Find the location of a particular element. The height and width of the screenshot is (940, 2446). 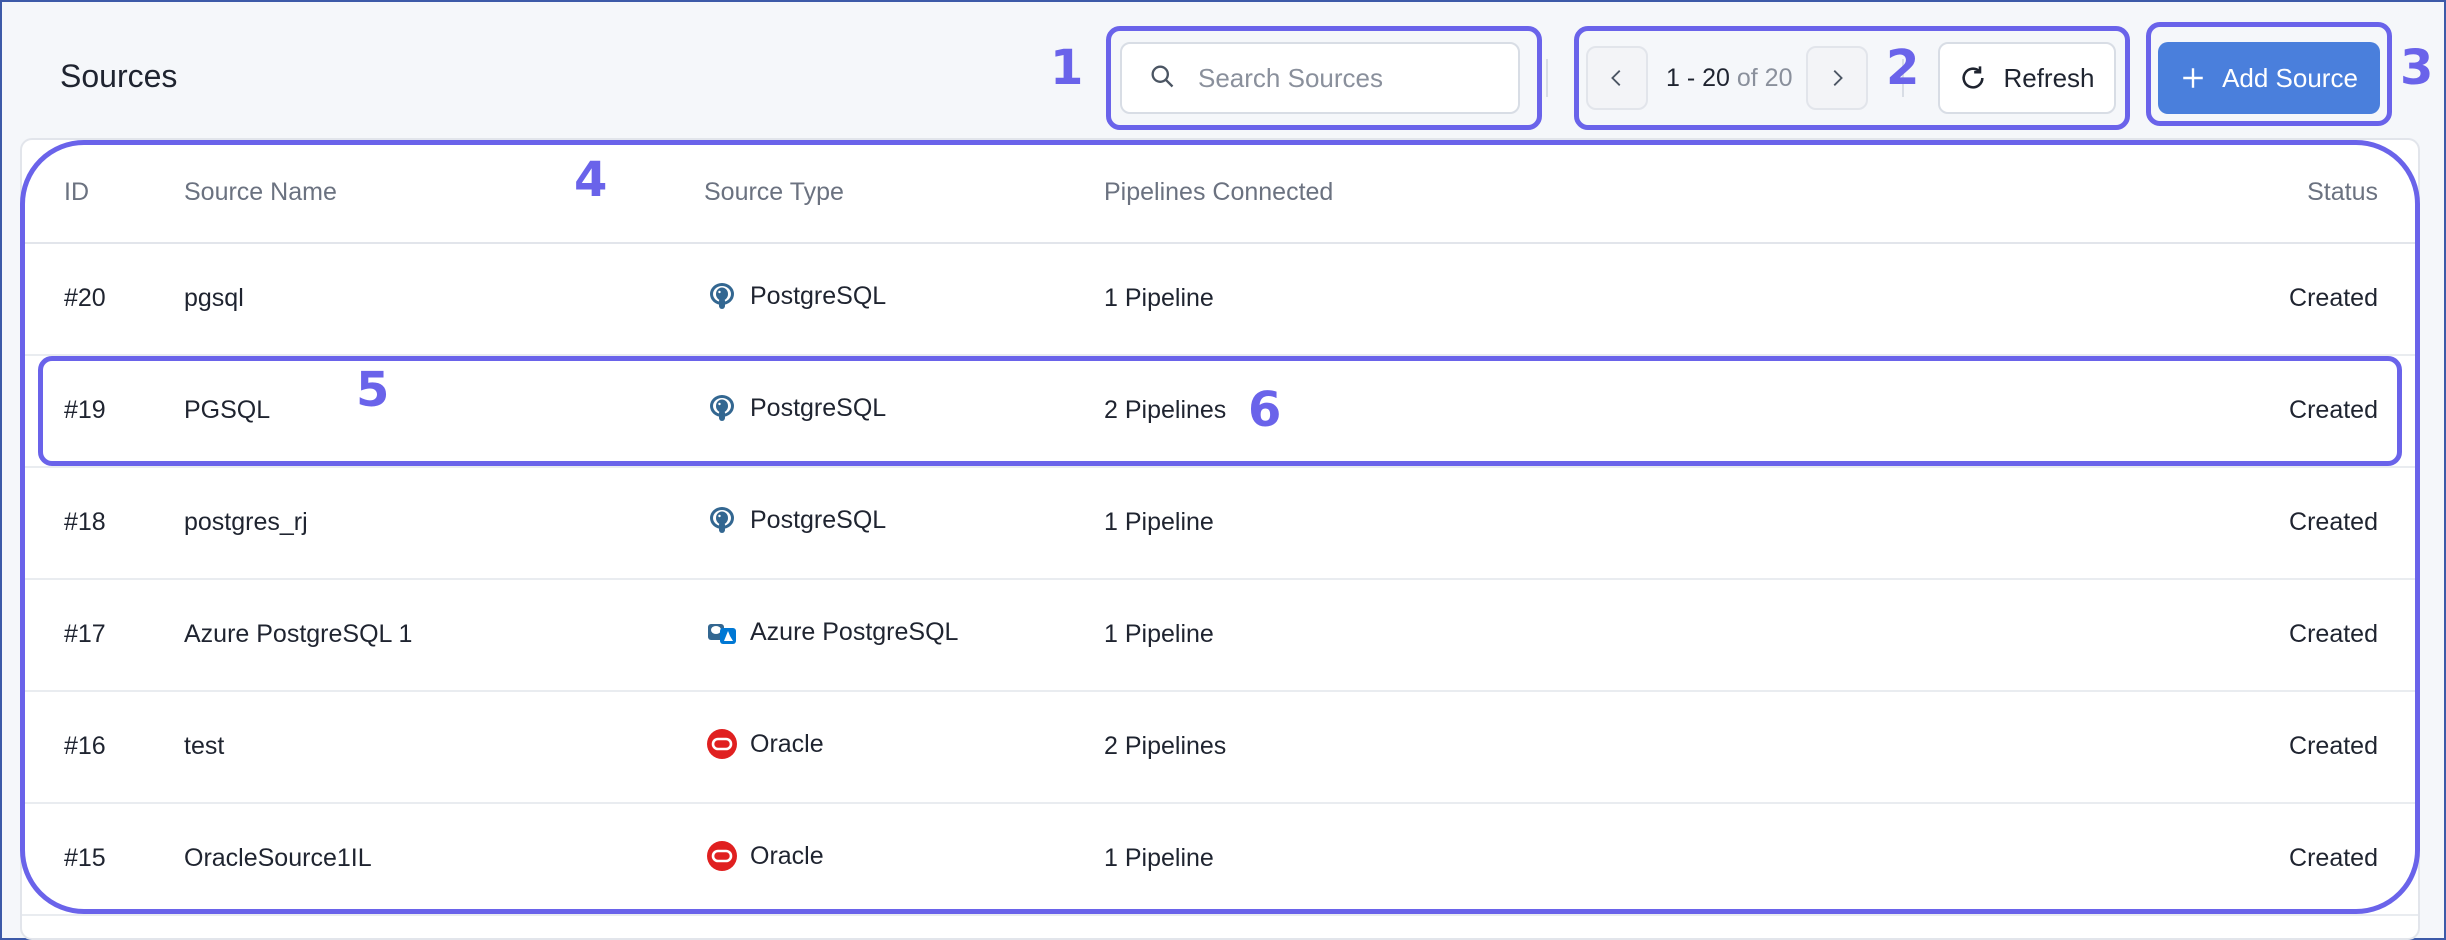

callout-number-1: 1 is located at coordinates (1067, 68).